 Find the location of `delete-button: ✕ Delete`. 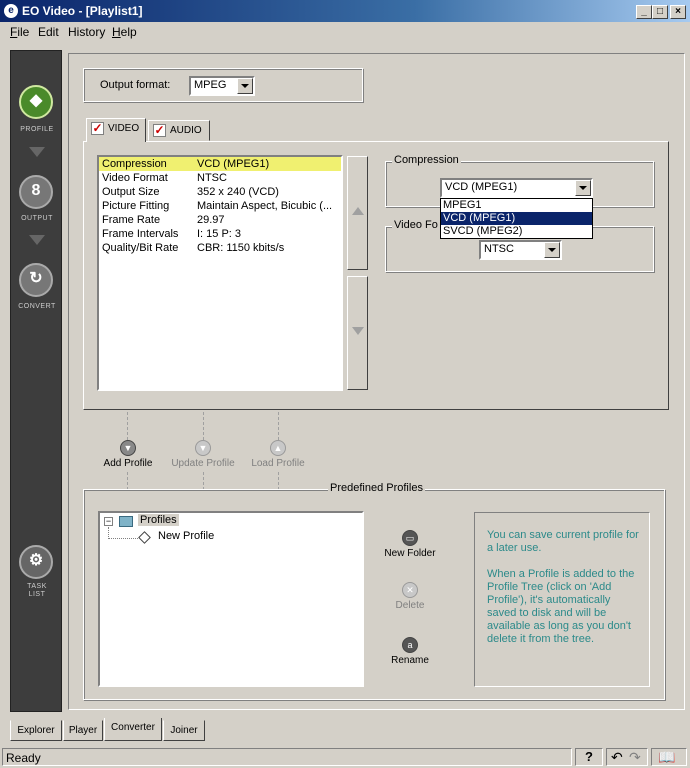

delete-button: ✕ Delete is located at coordinates (410, 596).